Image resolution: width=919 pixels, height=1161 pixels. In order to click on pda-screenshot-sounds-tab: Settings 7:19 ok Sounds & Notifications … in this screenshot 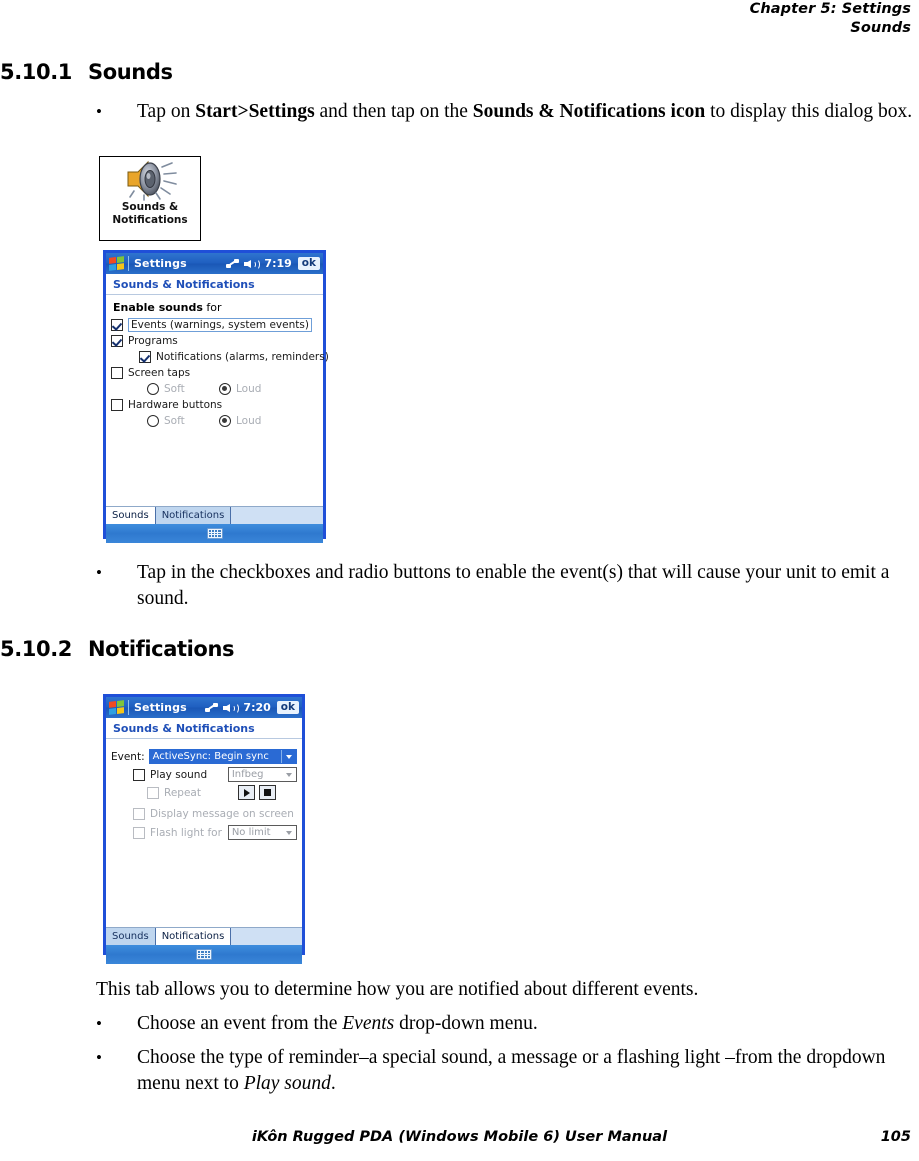, I will do `click(216, 396)`.